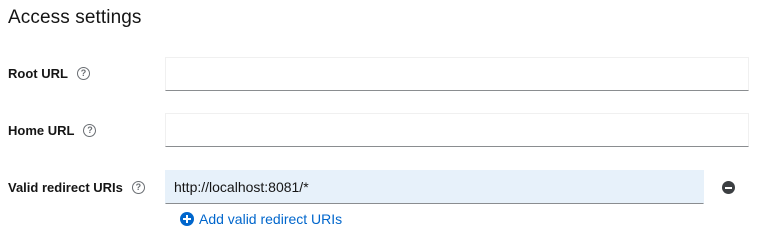 This screenshot has height=245, width=768. I want to click on root-url-row: Root URL ?, so click(384, 74).